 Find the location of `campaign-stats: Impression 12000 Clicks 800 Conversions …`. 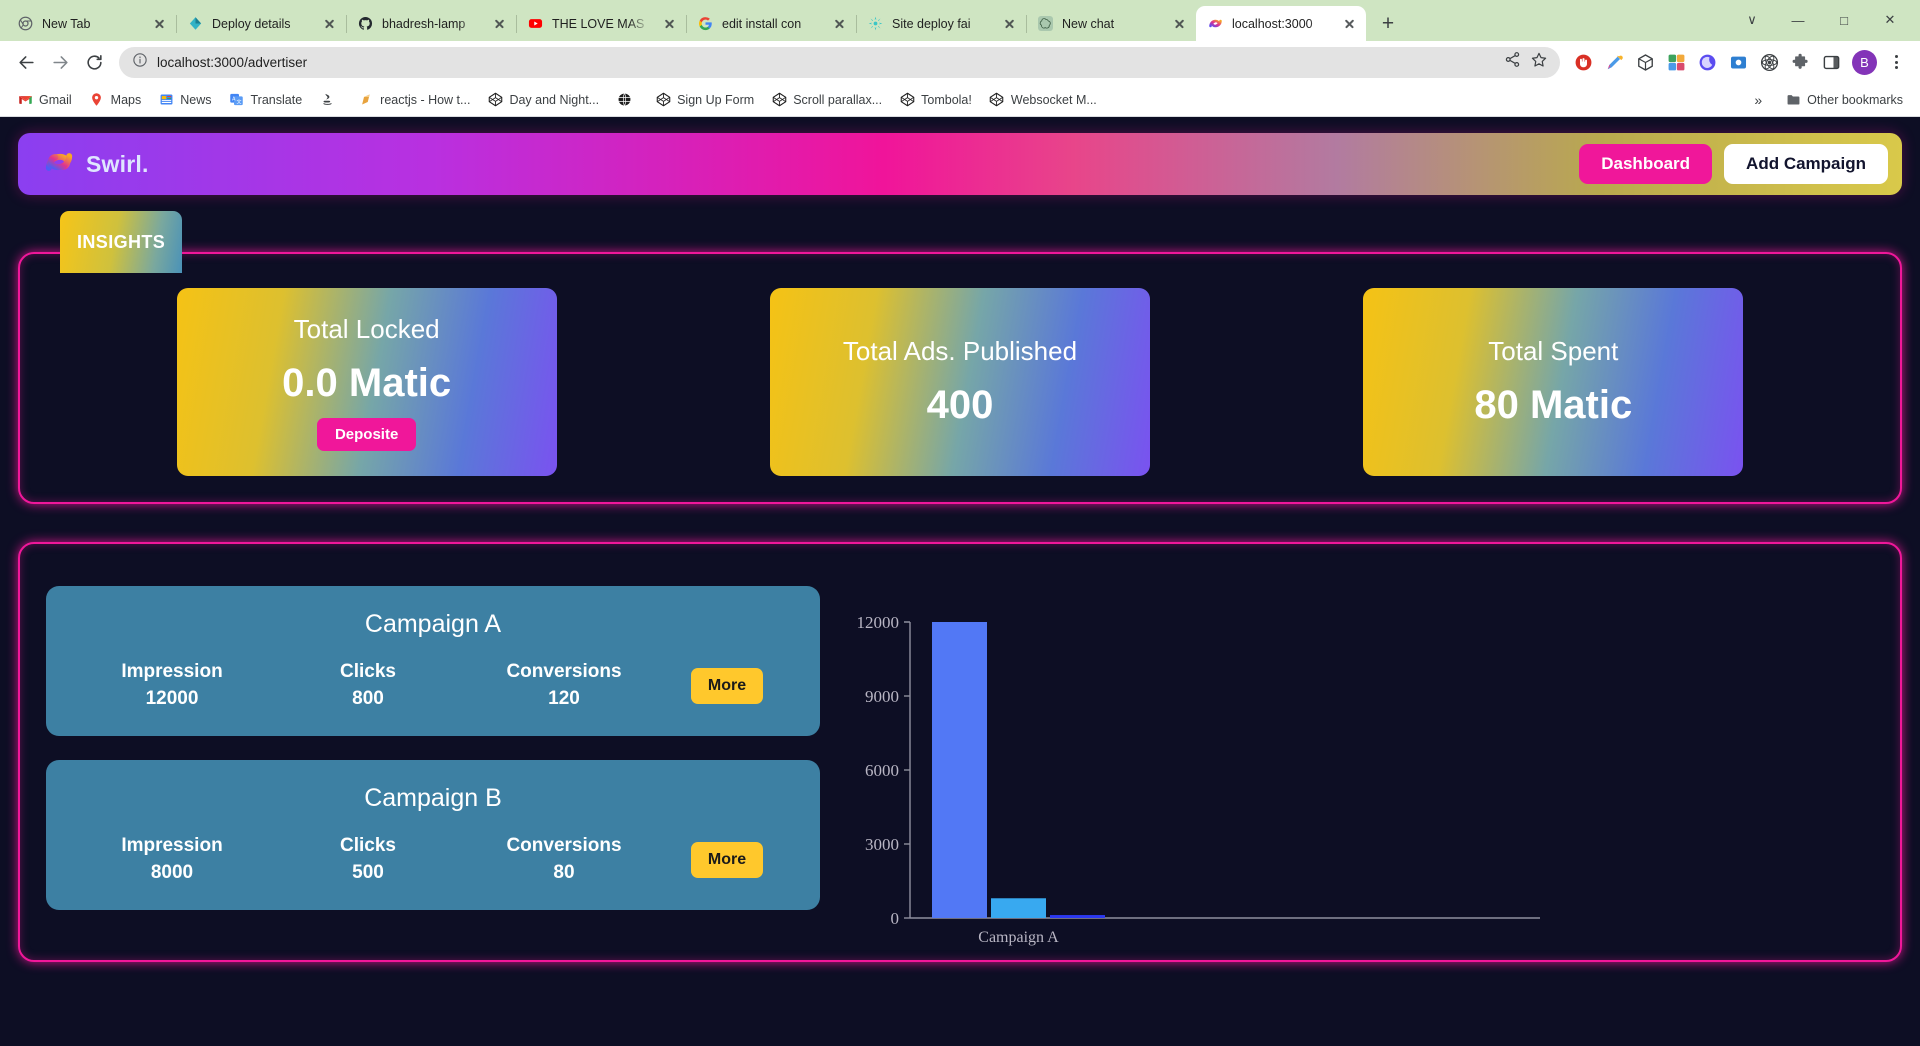

campaign-stats: Impression 12000 Clicks 800 Conversions … is located at coordinates (433, 685).